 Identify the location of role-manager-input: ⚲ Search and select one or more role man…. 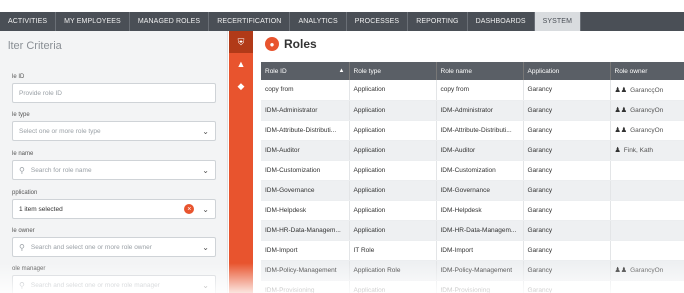
(114, 284).